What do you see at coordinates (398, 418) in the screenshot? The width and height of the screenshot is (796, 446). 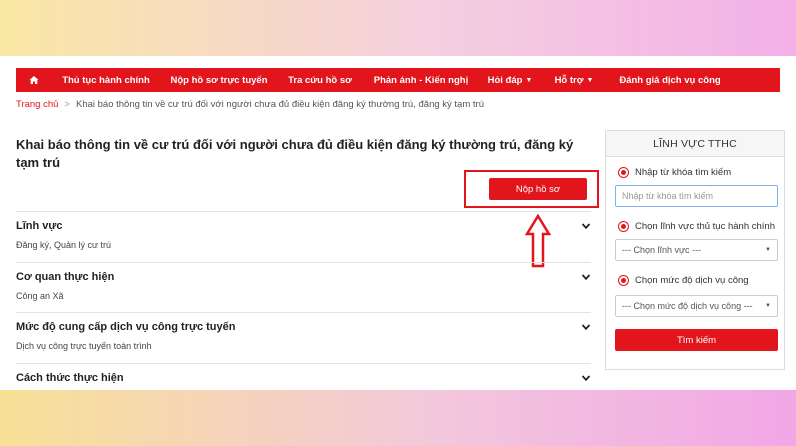 I see `bottom-decorative-band` at bounding box center [398, 418].